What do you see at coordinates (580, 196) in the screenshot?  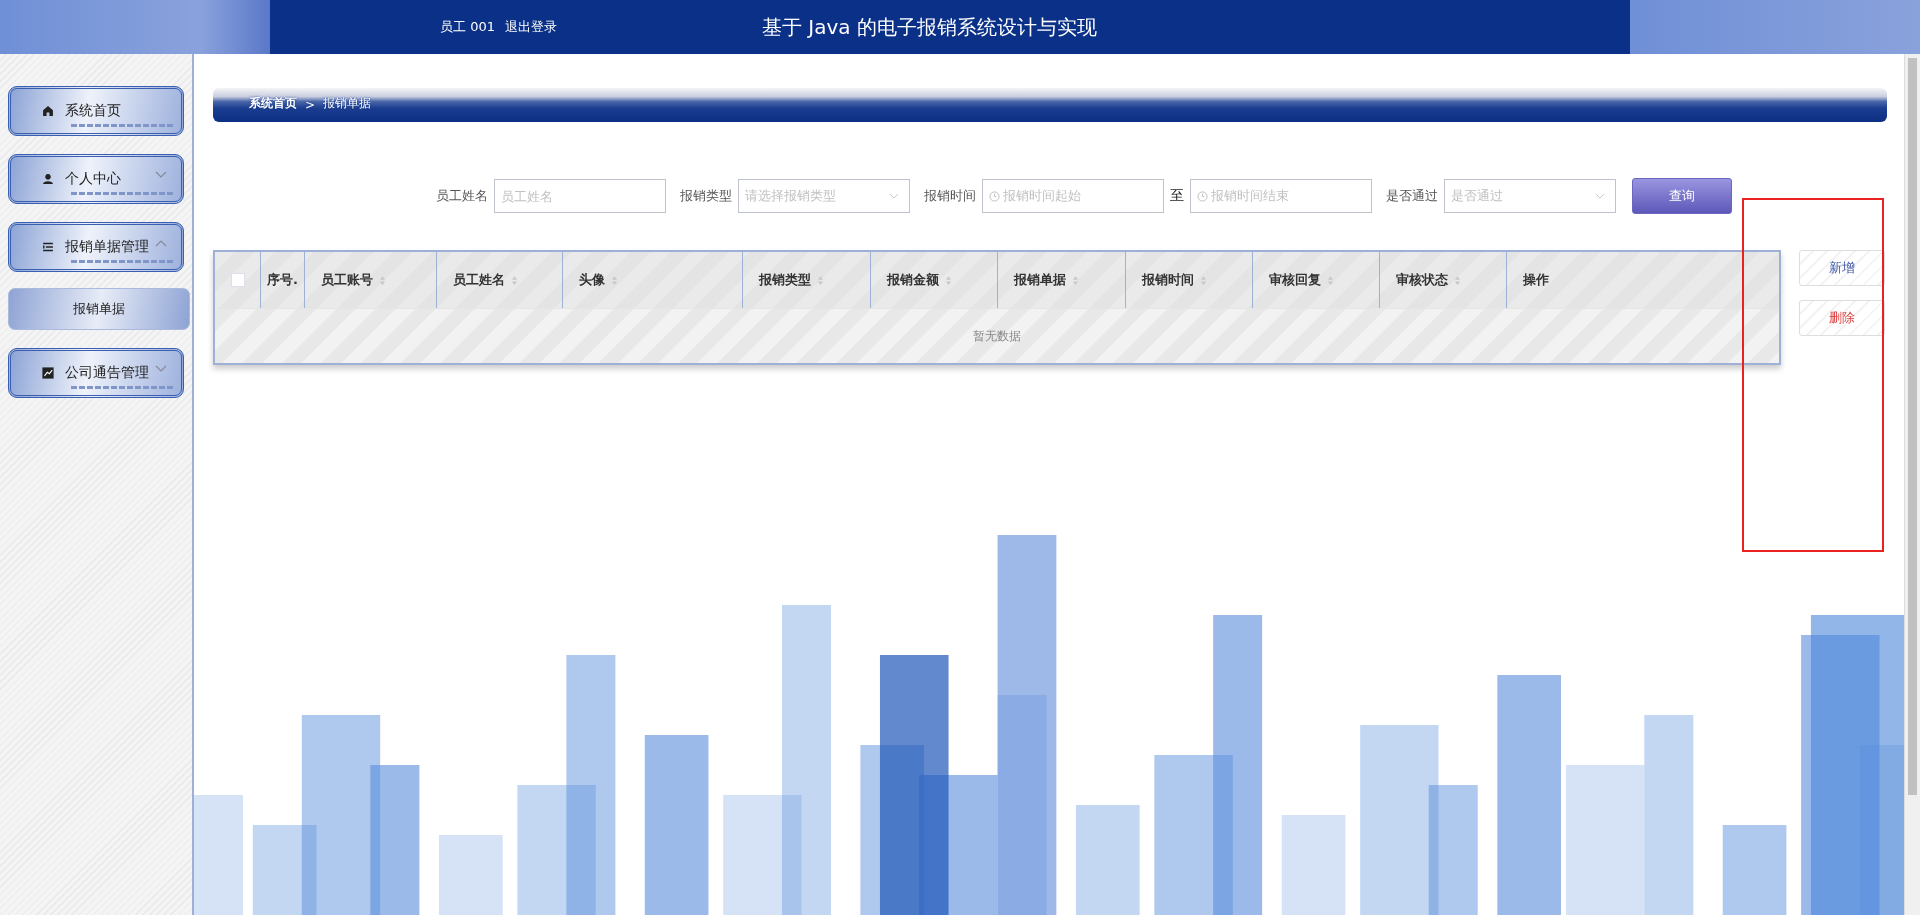 I see `name-field: 员工姓名` at bounding box center [580, 196].